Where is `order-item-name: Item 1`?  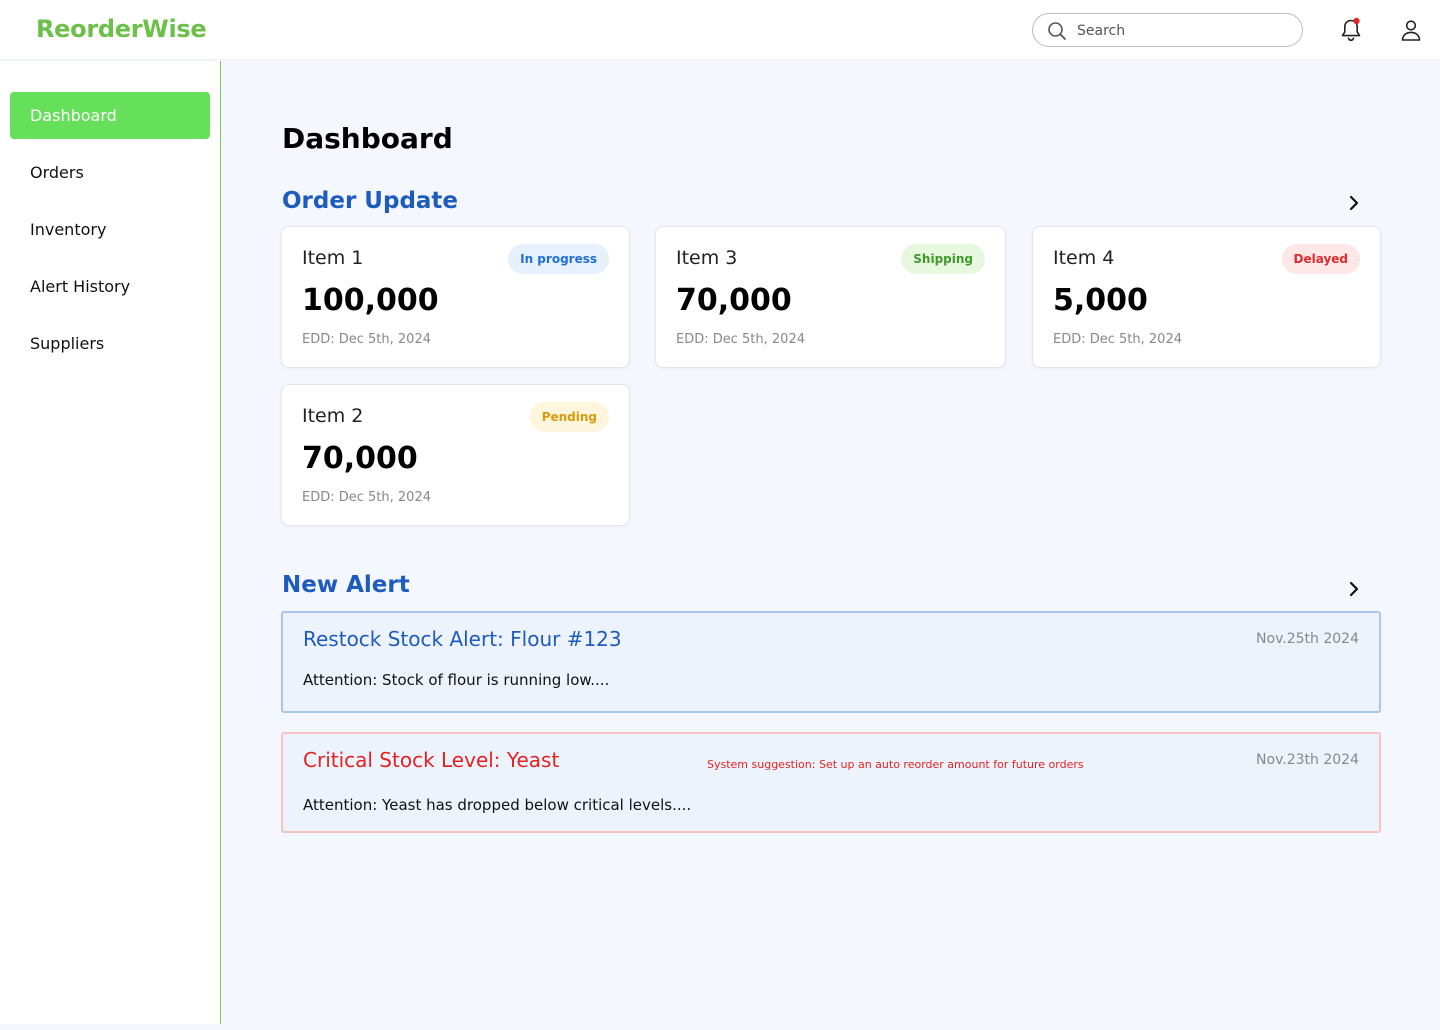
order-item-name: Item 1 is located at coordinates (333, 258).